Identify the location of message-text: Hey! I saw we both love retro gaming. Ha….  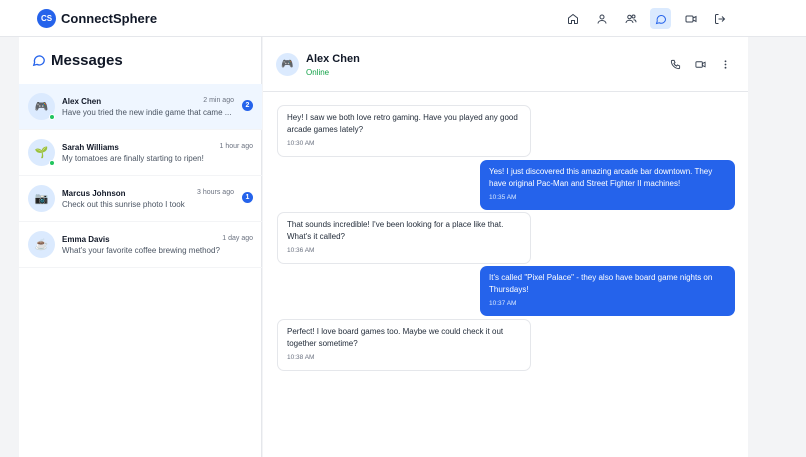
(402, 123).